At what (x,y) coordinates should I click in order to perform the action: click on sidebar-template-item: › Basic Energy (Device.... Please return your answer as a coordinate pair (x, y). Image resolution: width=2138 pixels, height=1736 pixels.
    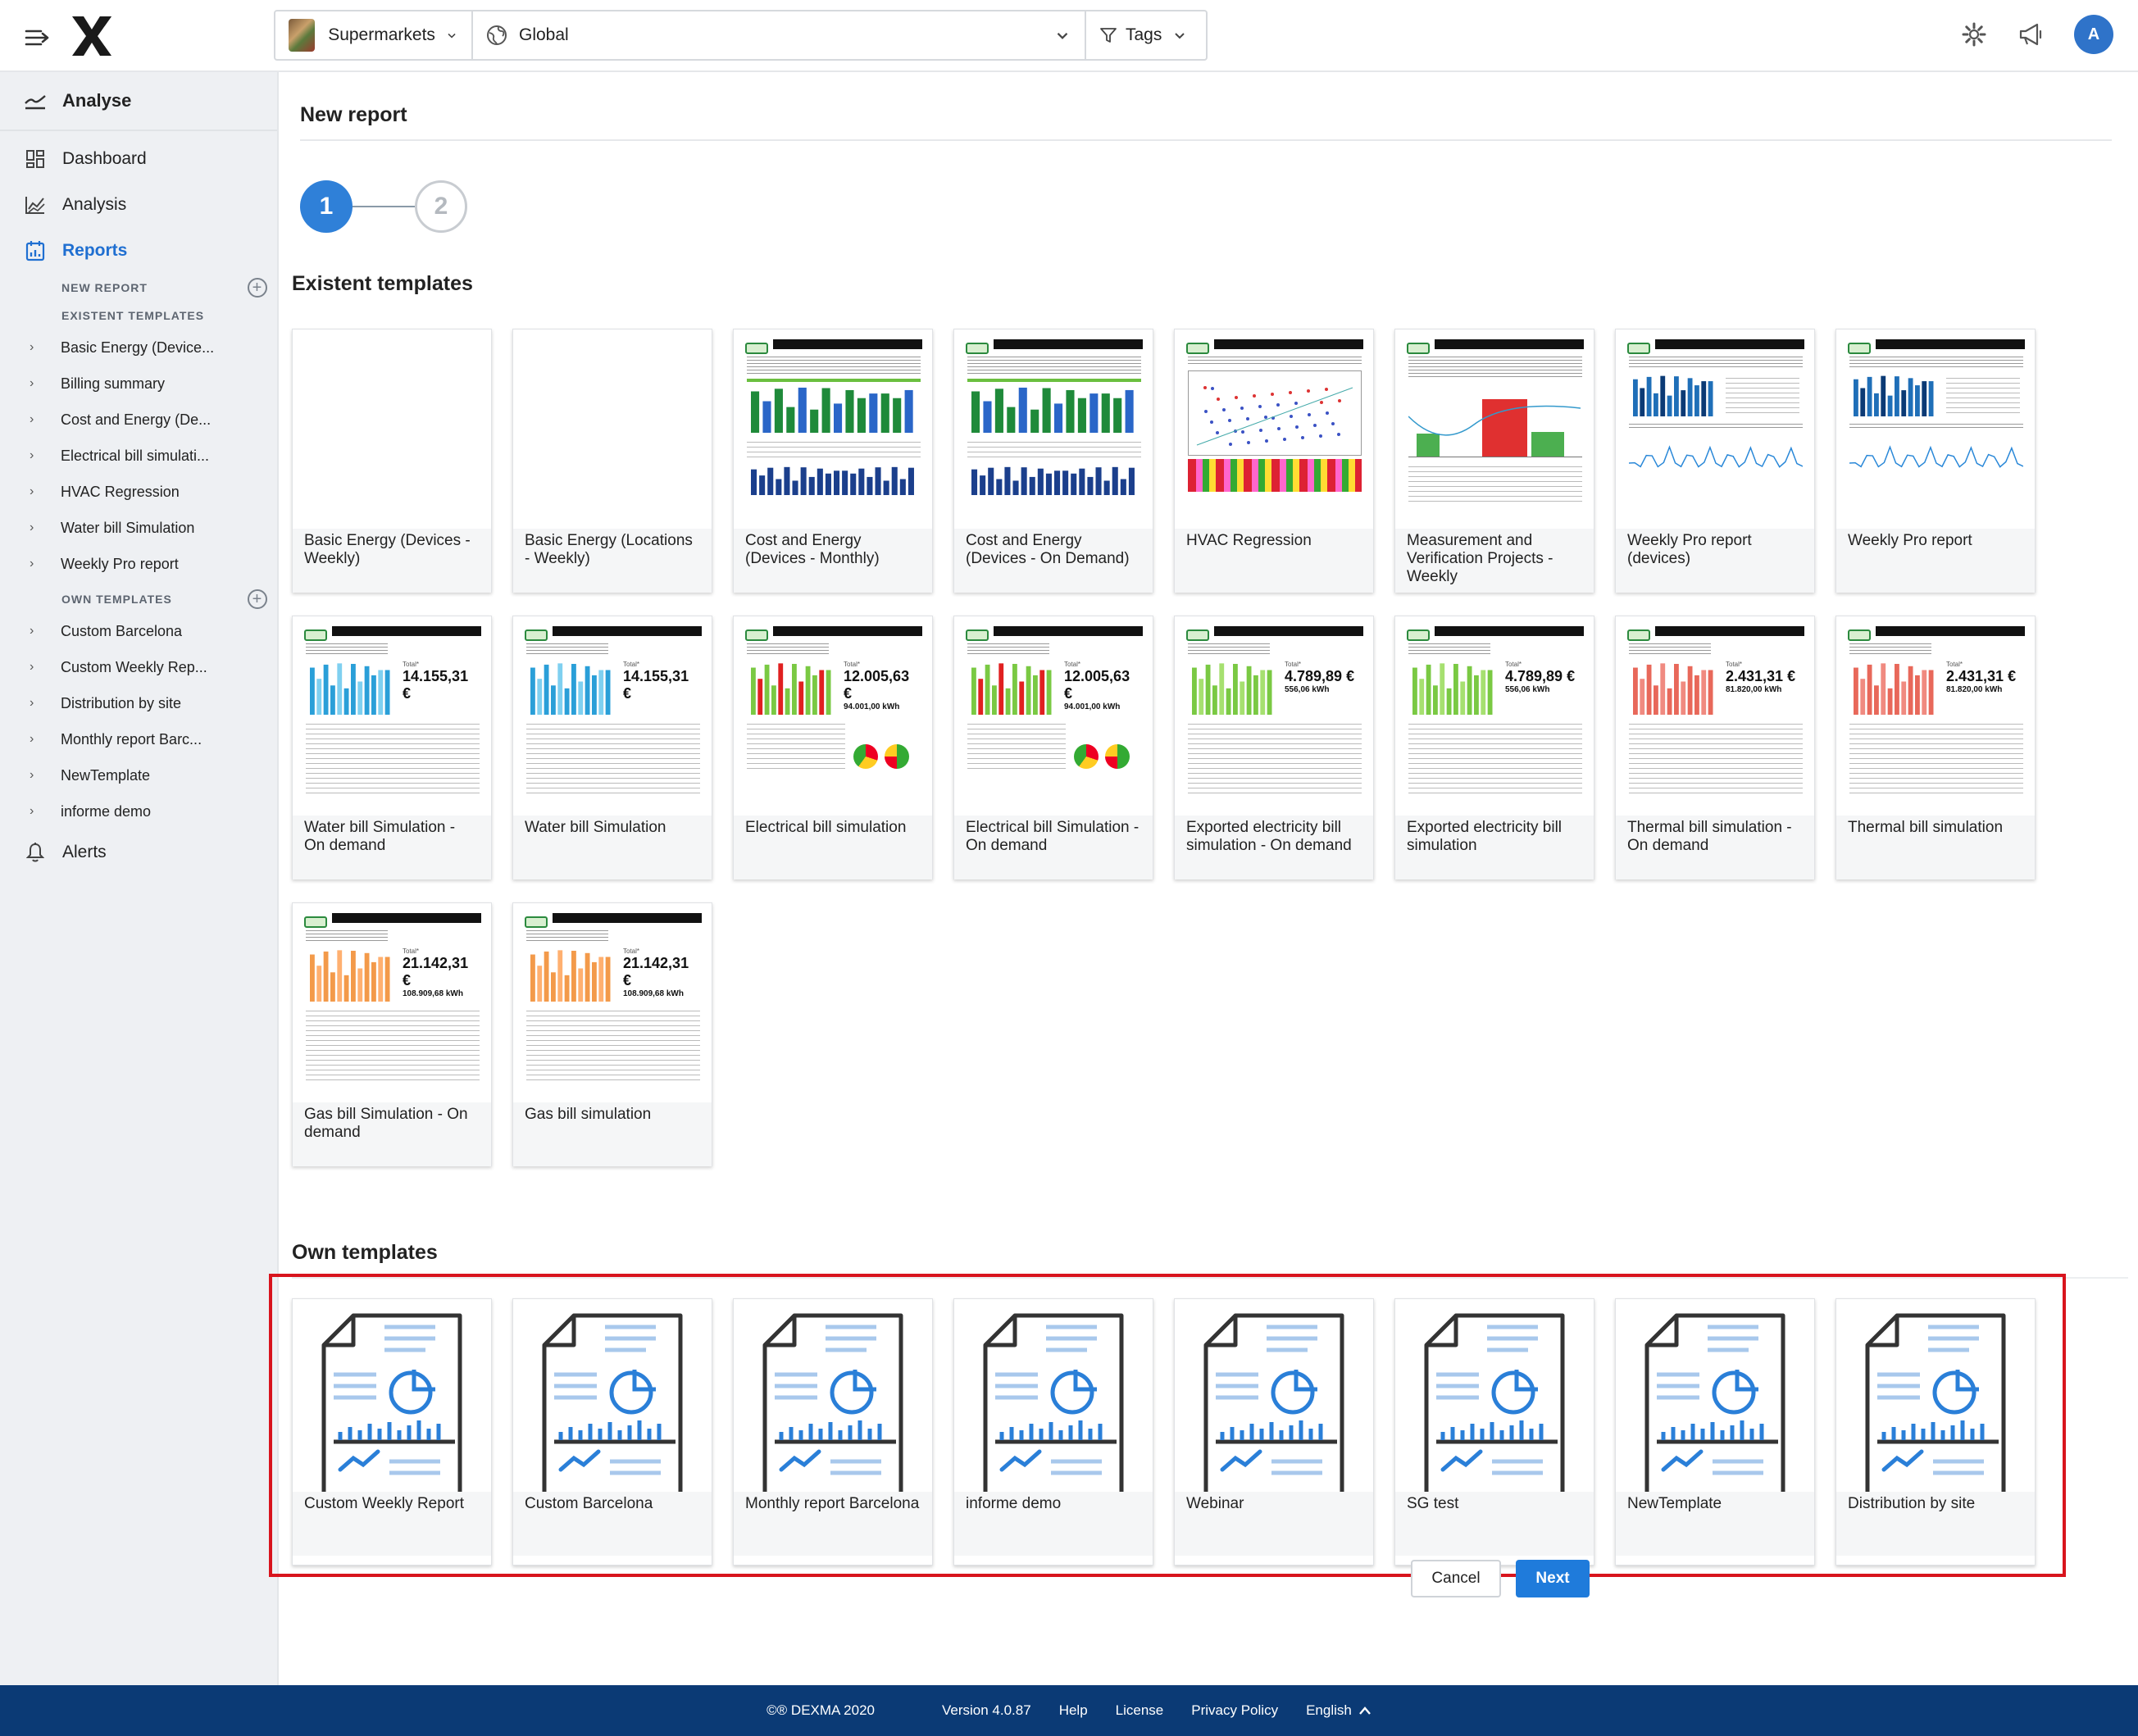
    Looking at the image, I should click on (138, 347).